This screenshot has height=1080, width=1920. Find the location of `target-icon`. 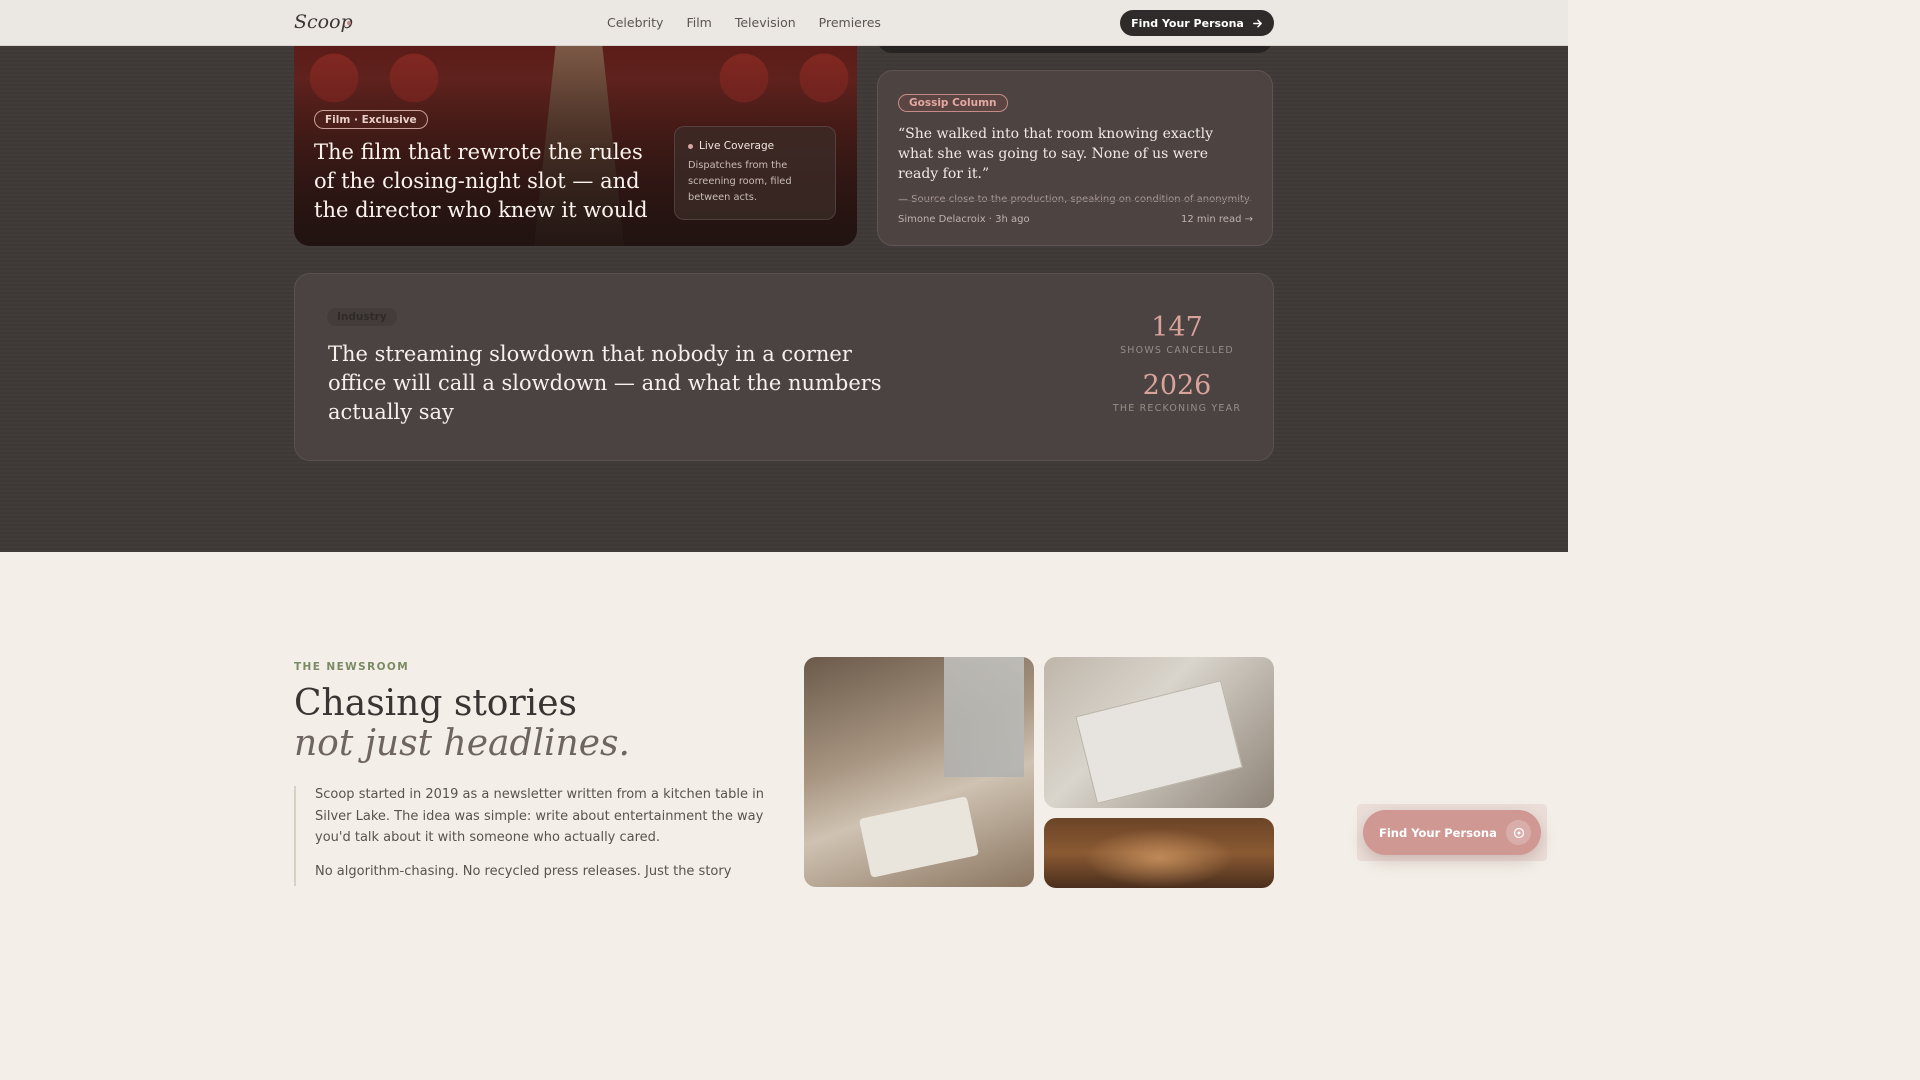

target-icon is located at coordinates (1518, 832).